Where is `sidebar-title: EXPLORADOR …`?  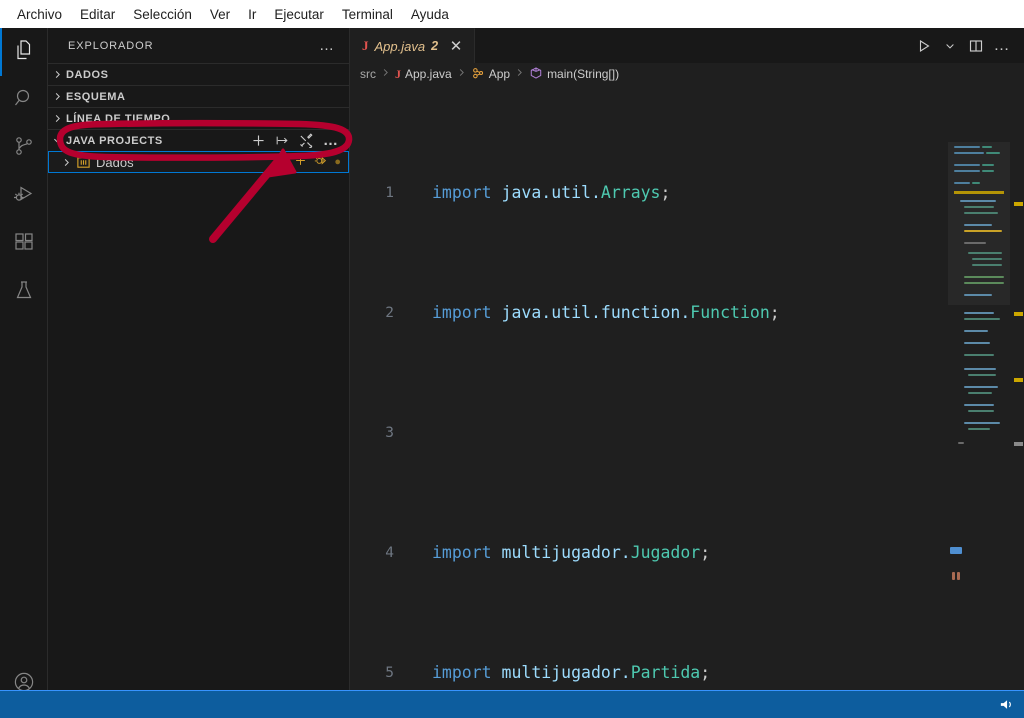
sidebar-title: EXPLORADOR … is located at coordinates (198, 45).